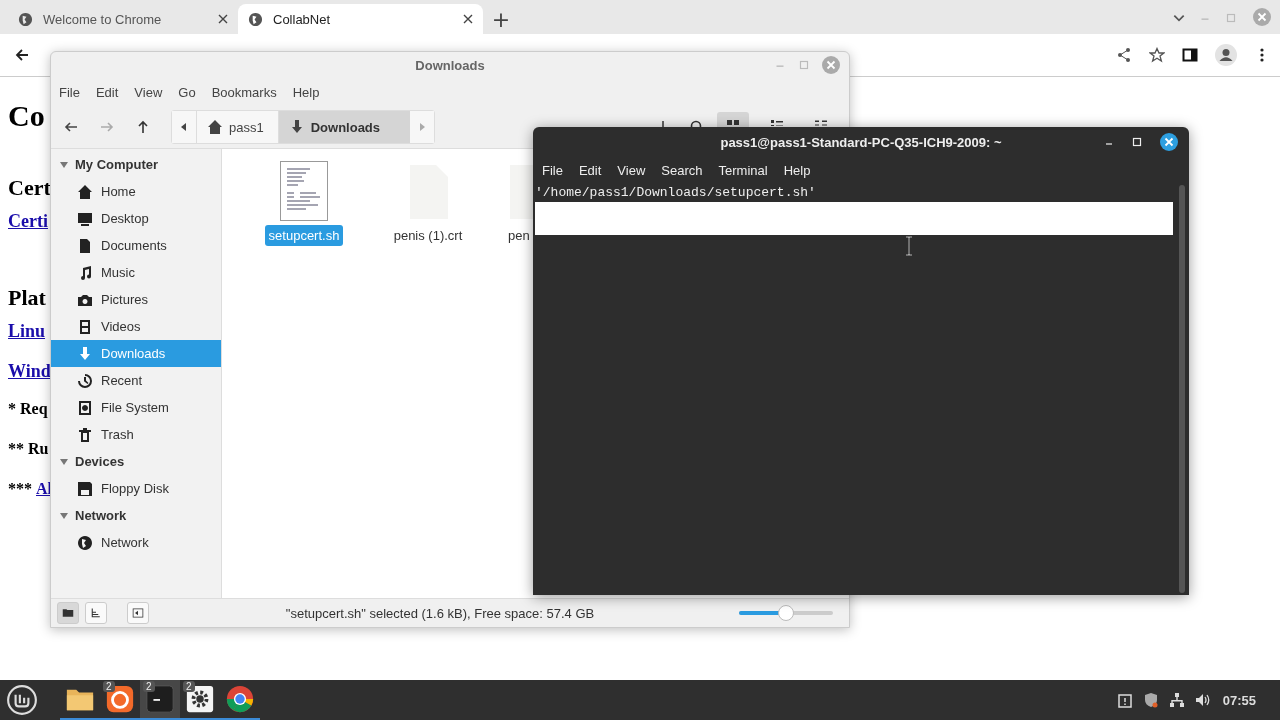 The height and width of the screenshot is (720, 1280). I want to click on sidebar-item: Desktop, so click(136, 218).